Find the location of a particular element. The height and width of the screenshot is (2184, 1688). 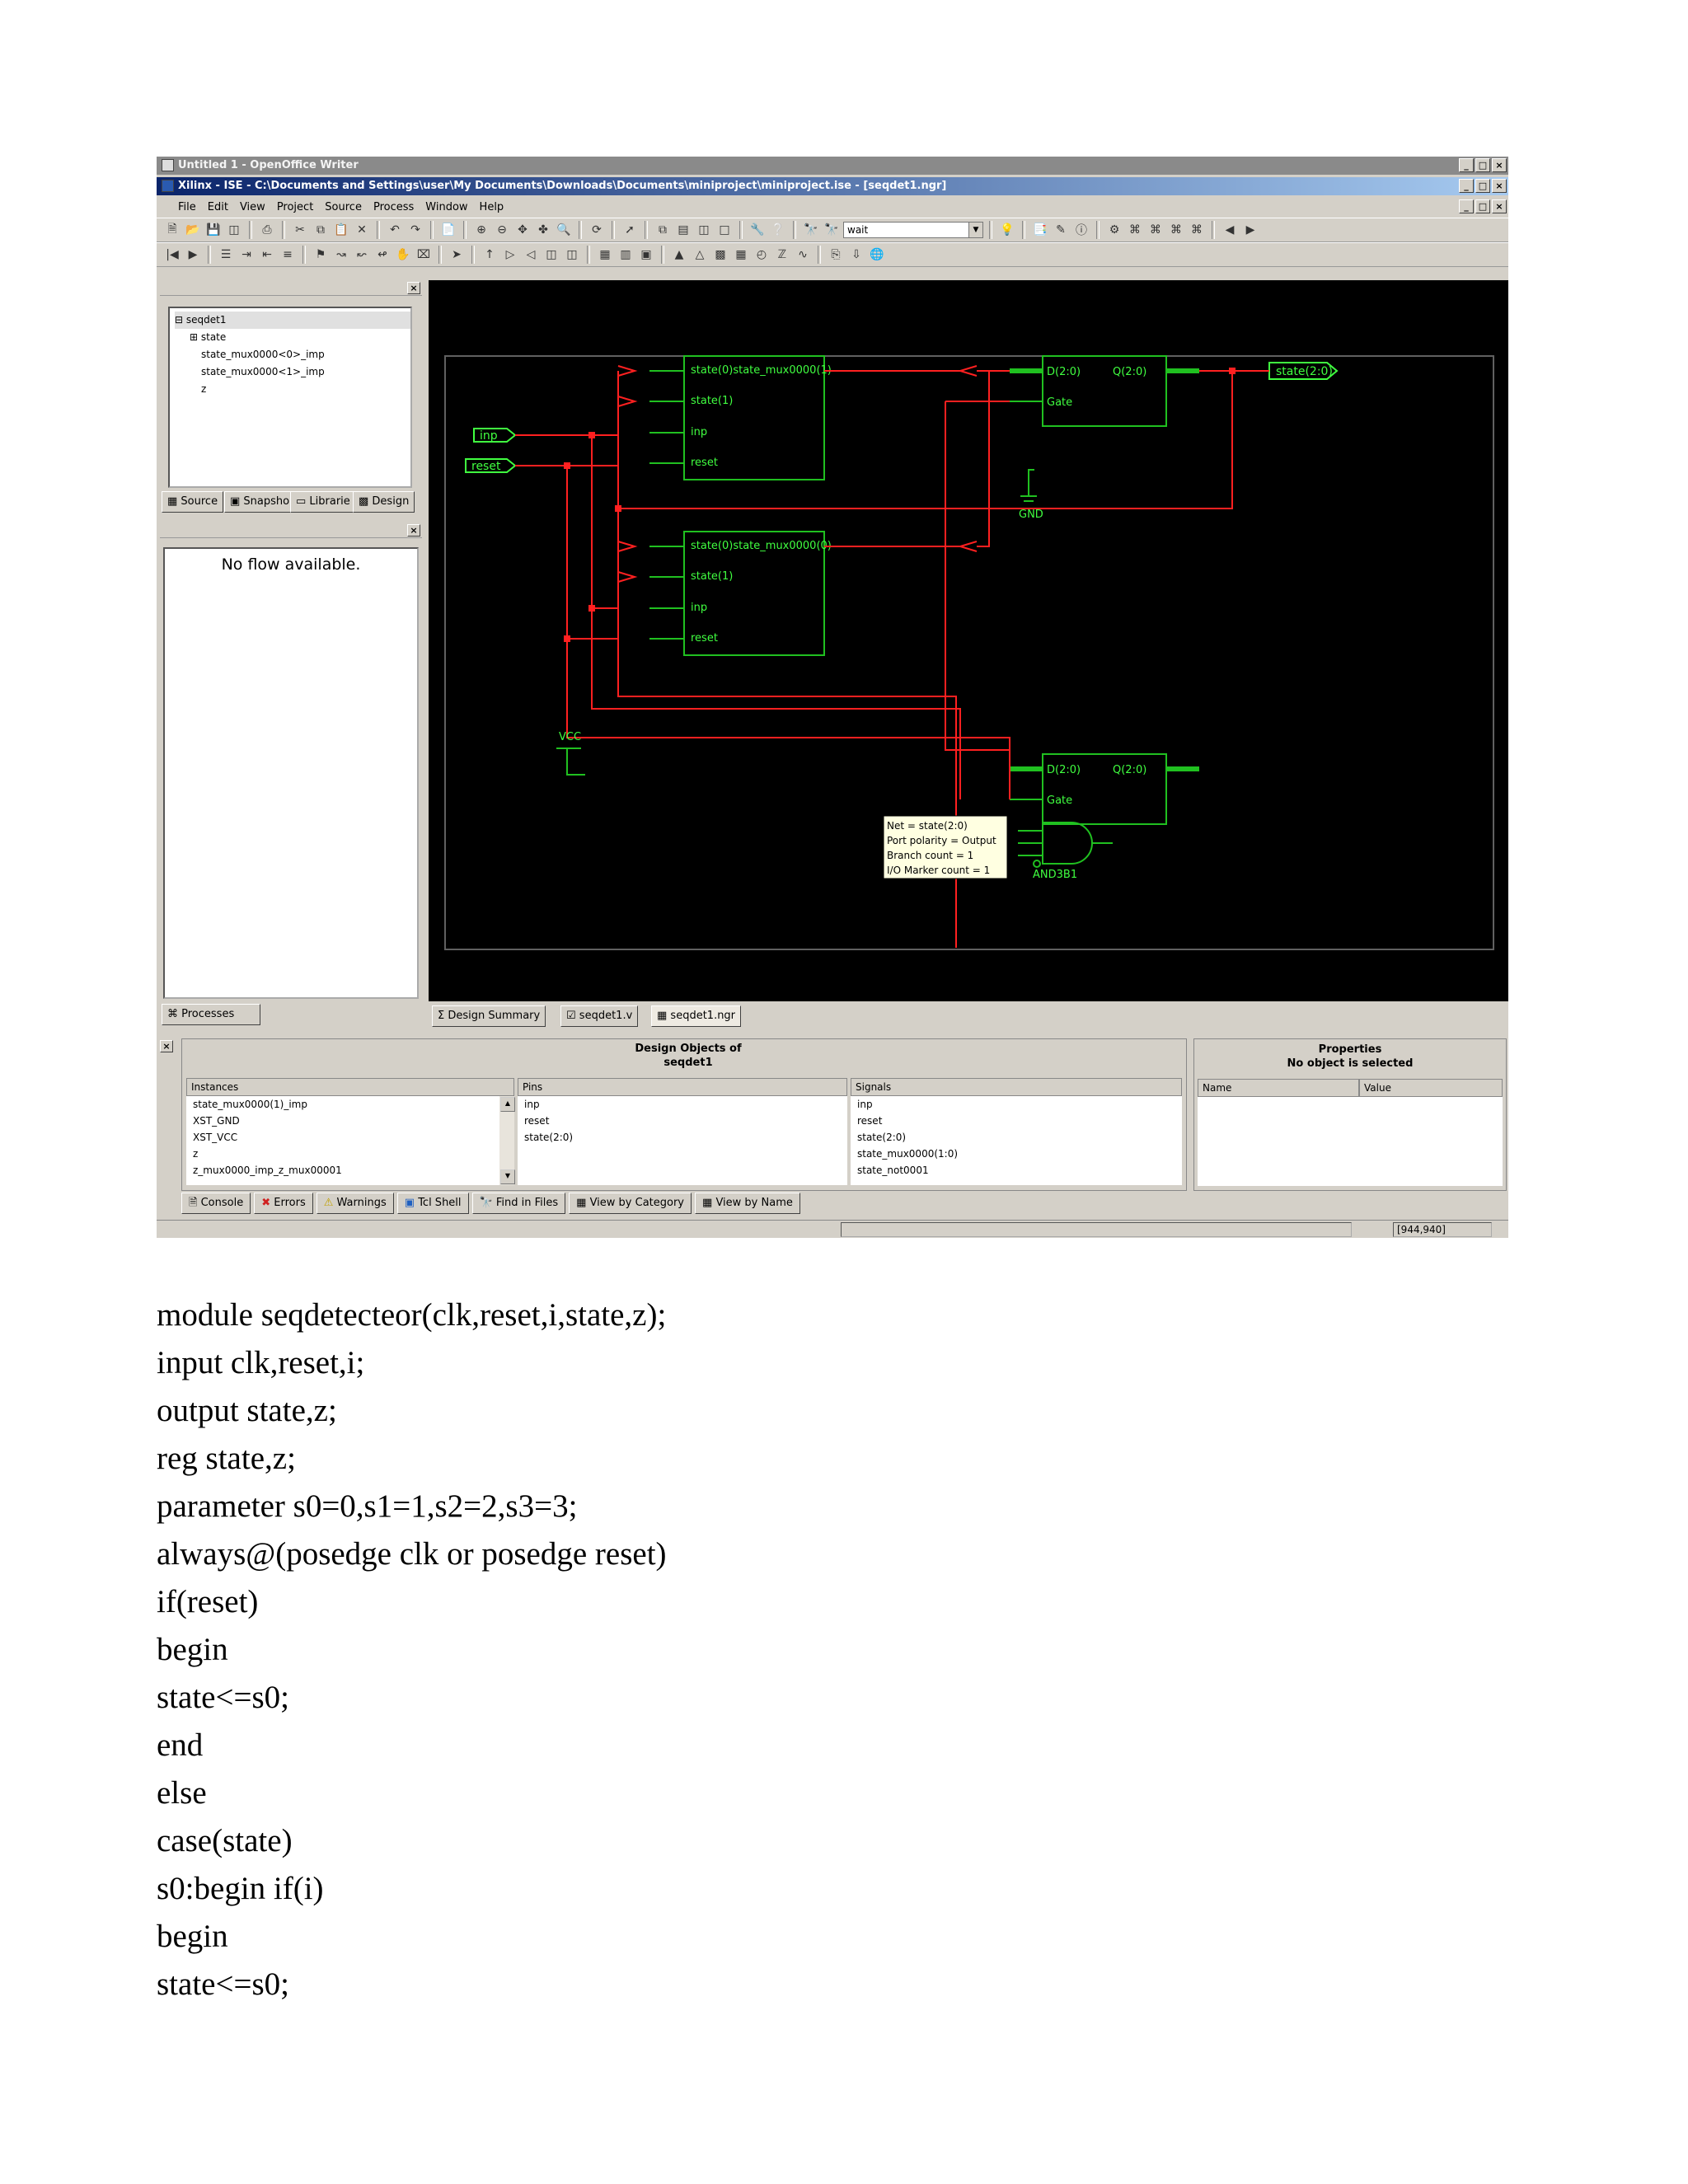

menu-file: File is located at coordinates (187, 207).